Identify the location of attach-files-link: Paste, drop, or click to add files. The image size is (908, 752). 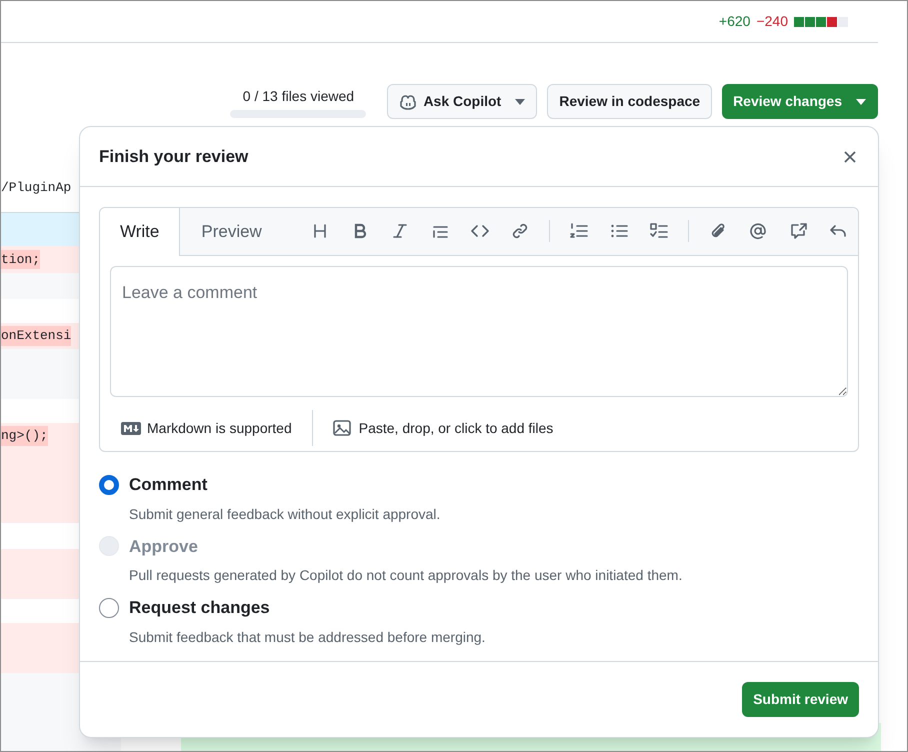
(456, 428).